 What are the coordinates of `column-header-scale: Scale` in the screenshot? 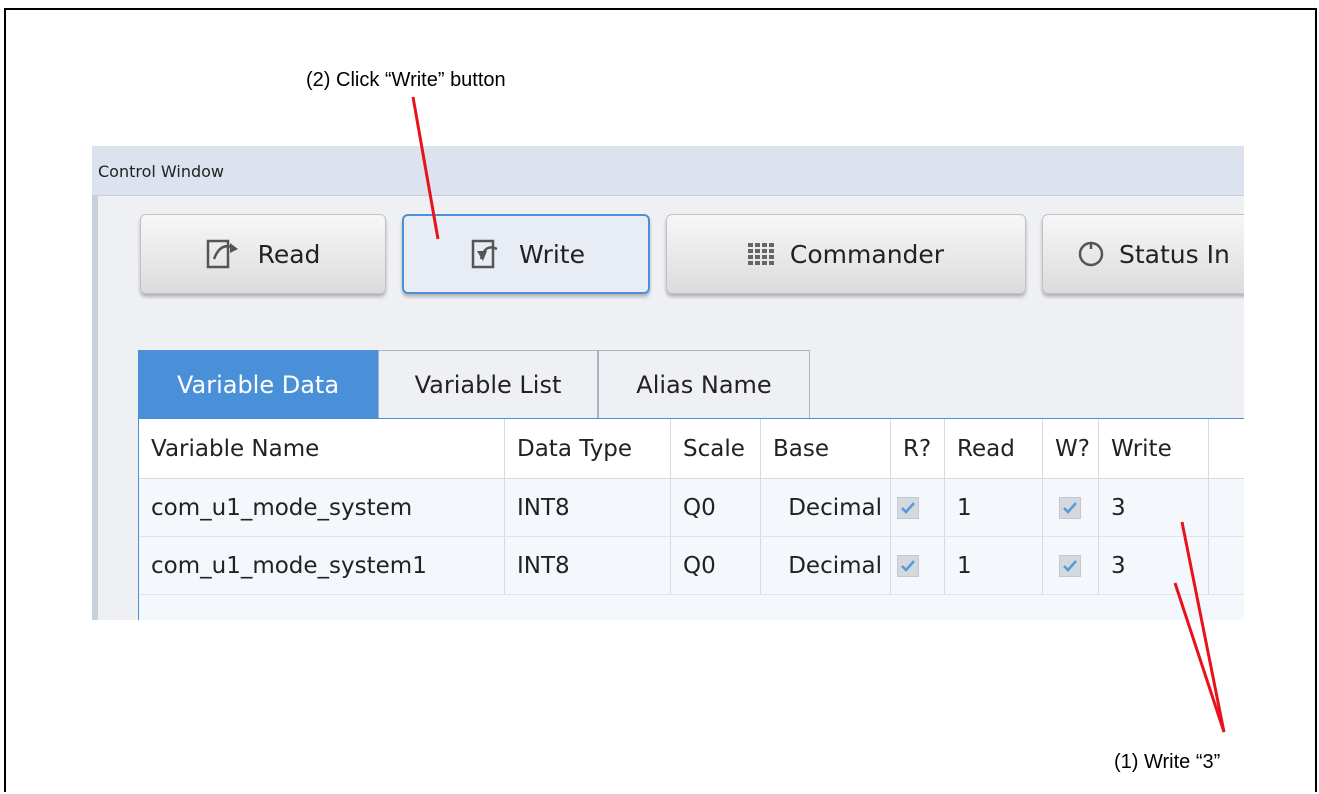 It's located at (716, 448).